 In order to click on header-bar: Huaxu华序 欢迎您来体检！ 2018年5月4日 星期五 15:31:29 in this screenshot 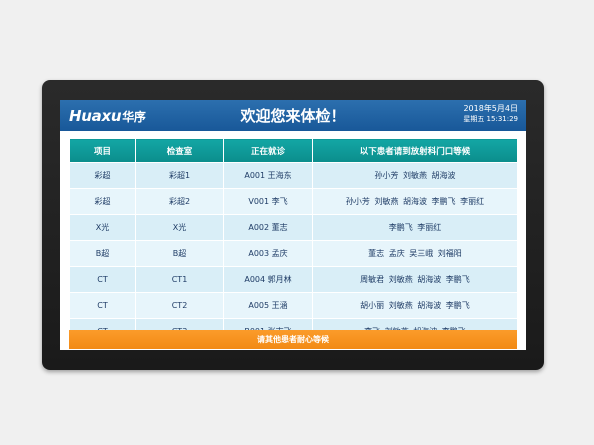, I will do `click(293, 115)`.